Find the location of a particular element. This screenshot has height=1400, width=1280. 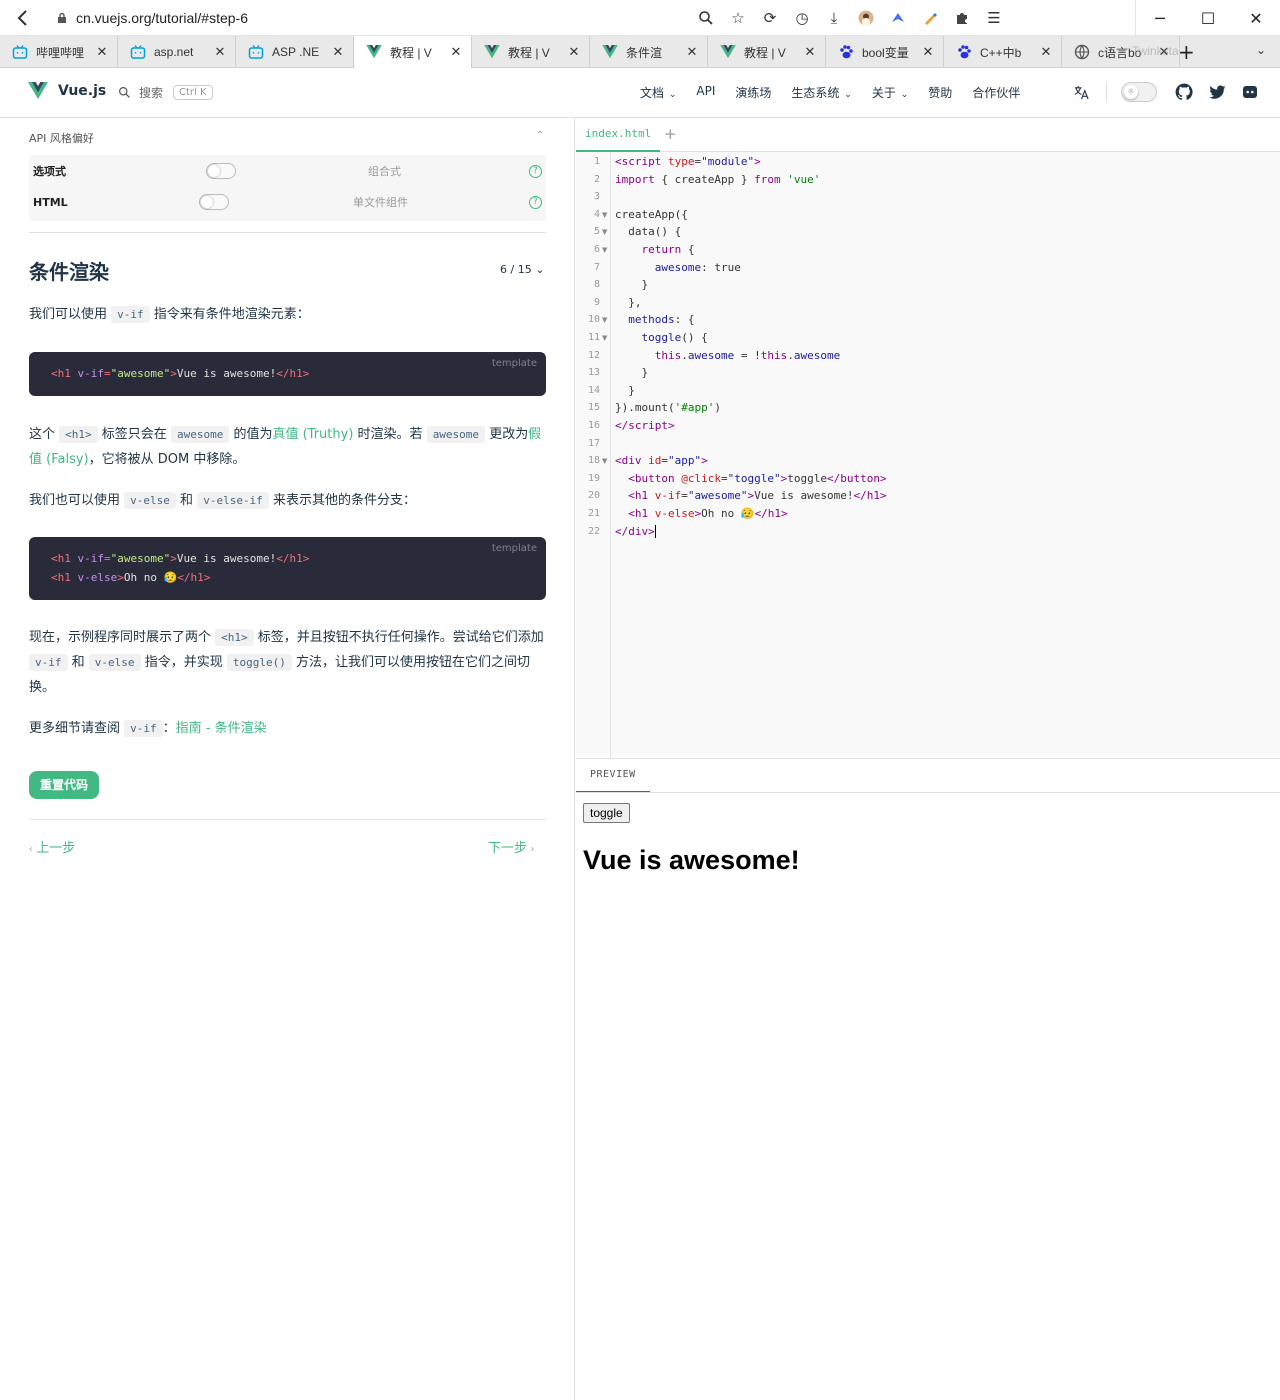

code-line: this.awesome = !this.awesome is located at coordinates (727, 355).